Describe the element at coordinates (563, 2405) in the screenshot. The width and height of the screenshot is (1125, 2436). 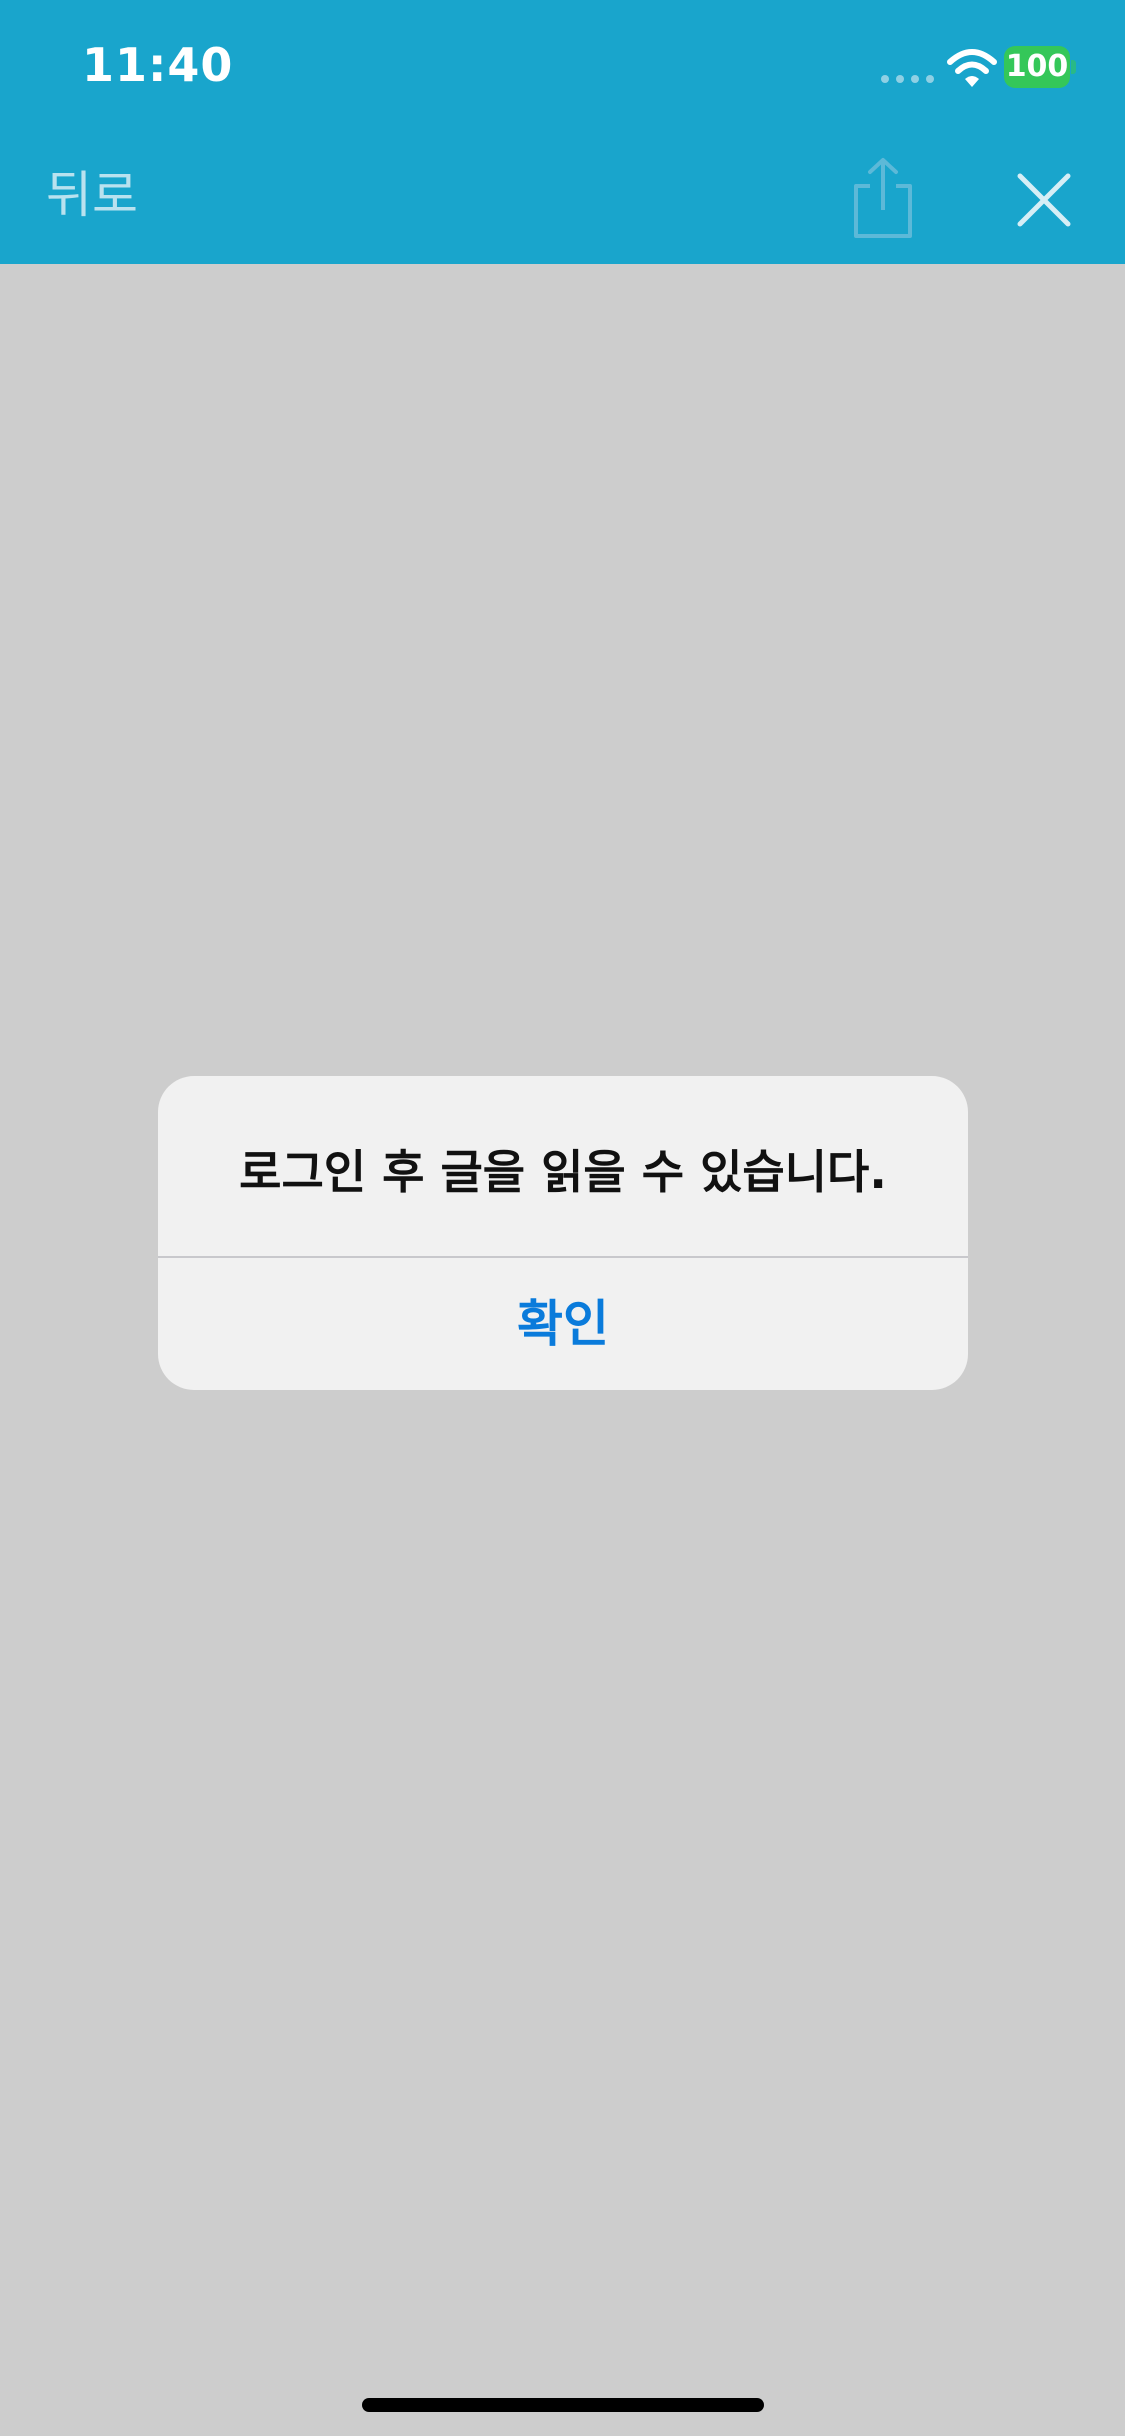
I see `home-indicator` at that location.